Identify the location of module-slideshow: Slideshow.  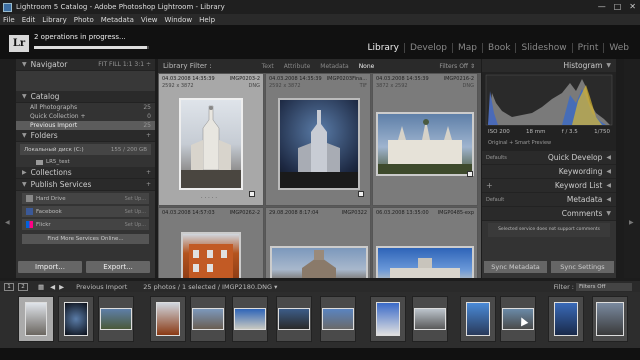
(543, 48).